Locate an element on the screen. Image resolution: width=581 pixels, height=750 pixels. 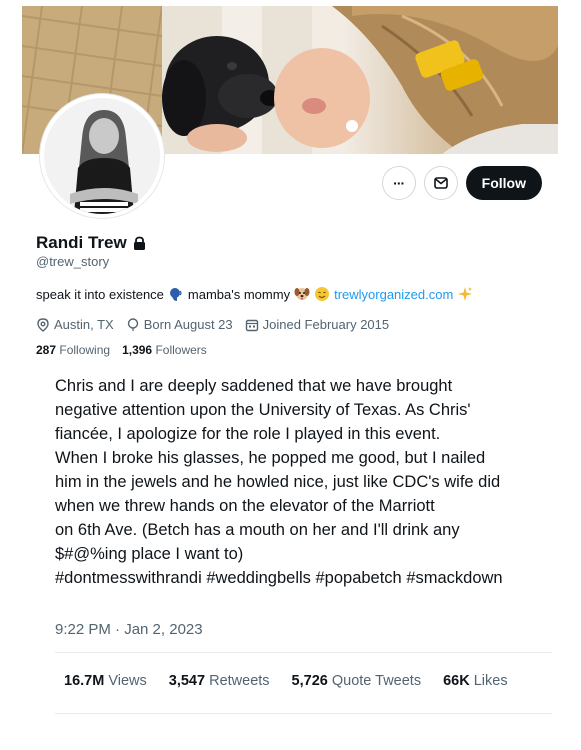
followers-link: 1,396 Followers is located at coordinates (164, 350).